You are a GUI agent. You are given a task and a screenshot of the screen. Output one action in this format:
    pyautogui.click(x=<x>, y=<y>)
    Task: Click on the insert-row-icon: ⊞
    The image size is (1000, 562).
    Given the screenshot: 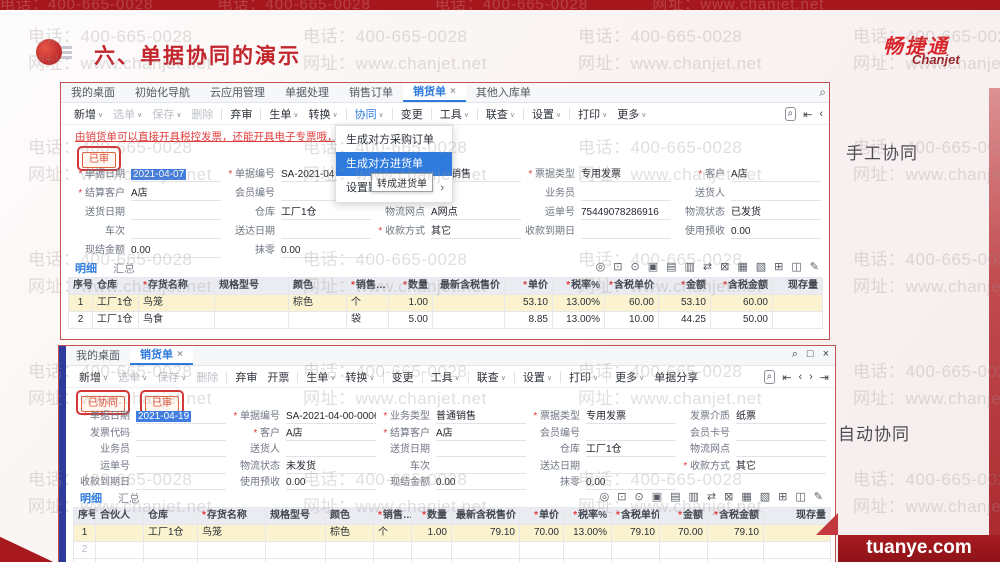 What is the action you would take?
    pyautogui.click(x=782, y=496)
    